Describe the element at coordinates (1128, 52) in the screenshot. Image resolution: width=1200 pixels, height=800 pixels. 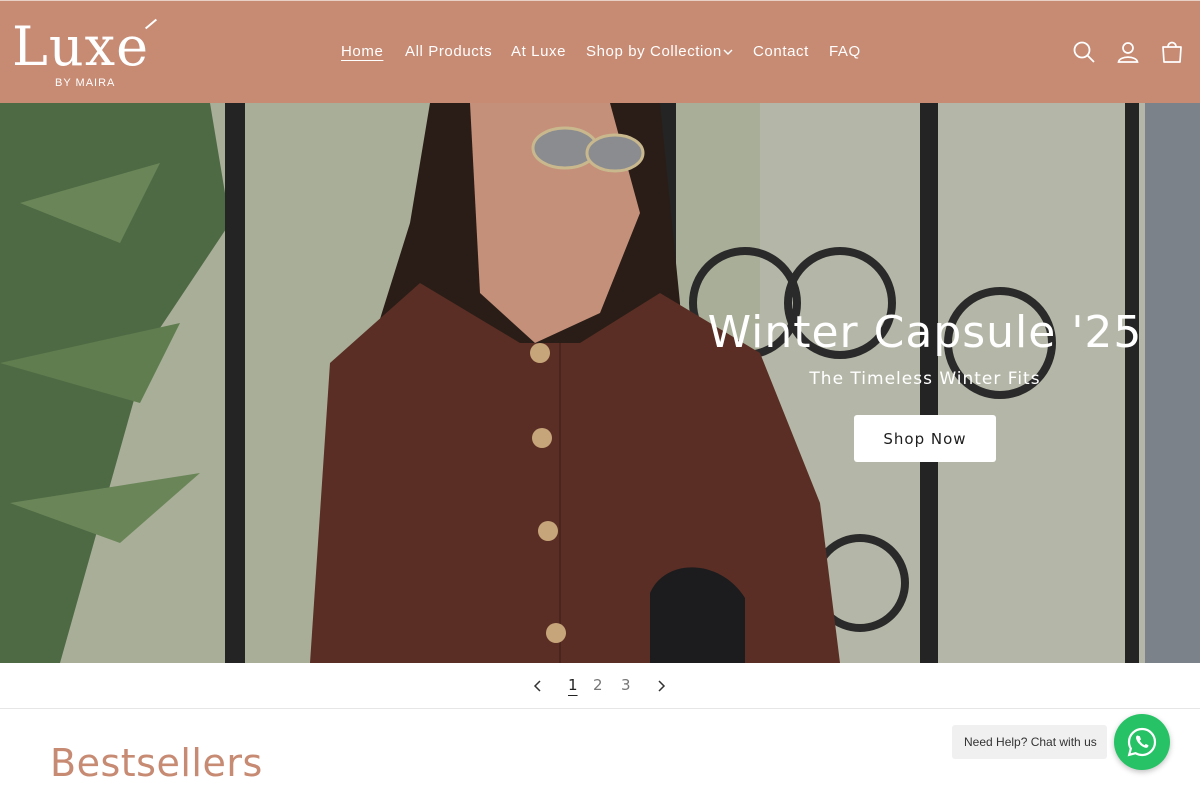
I see `account-icon` at that location.